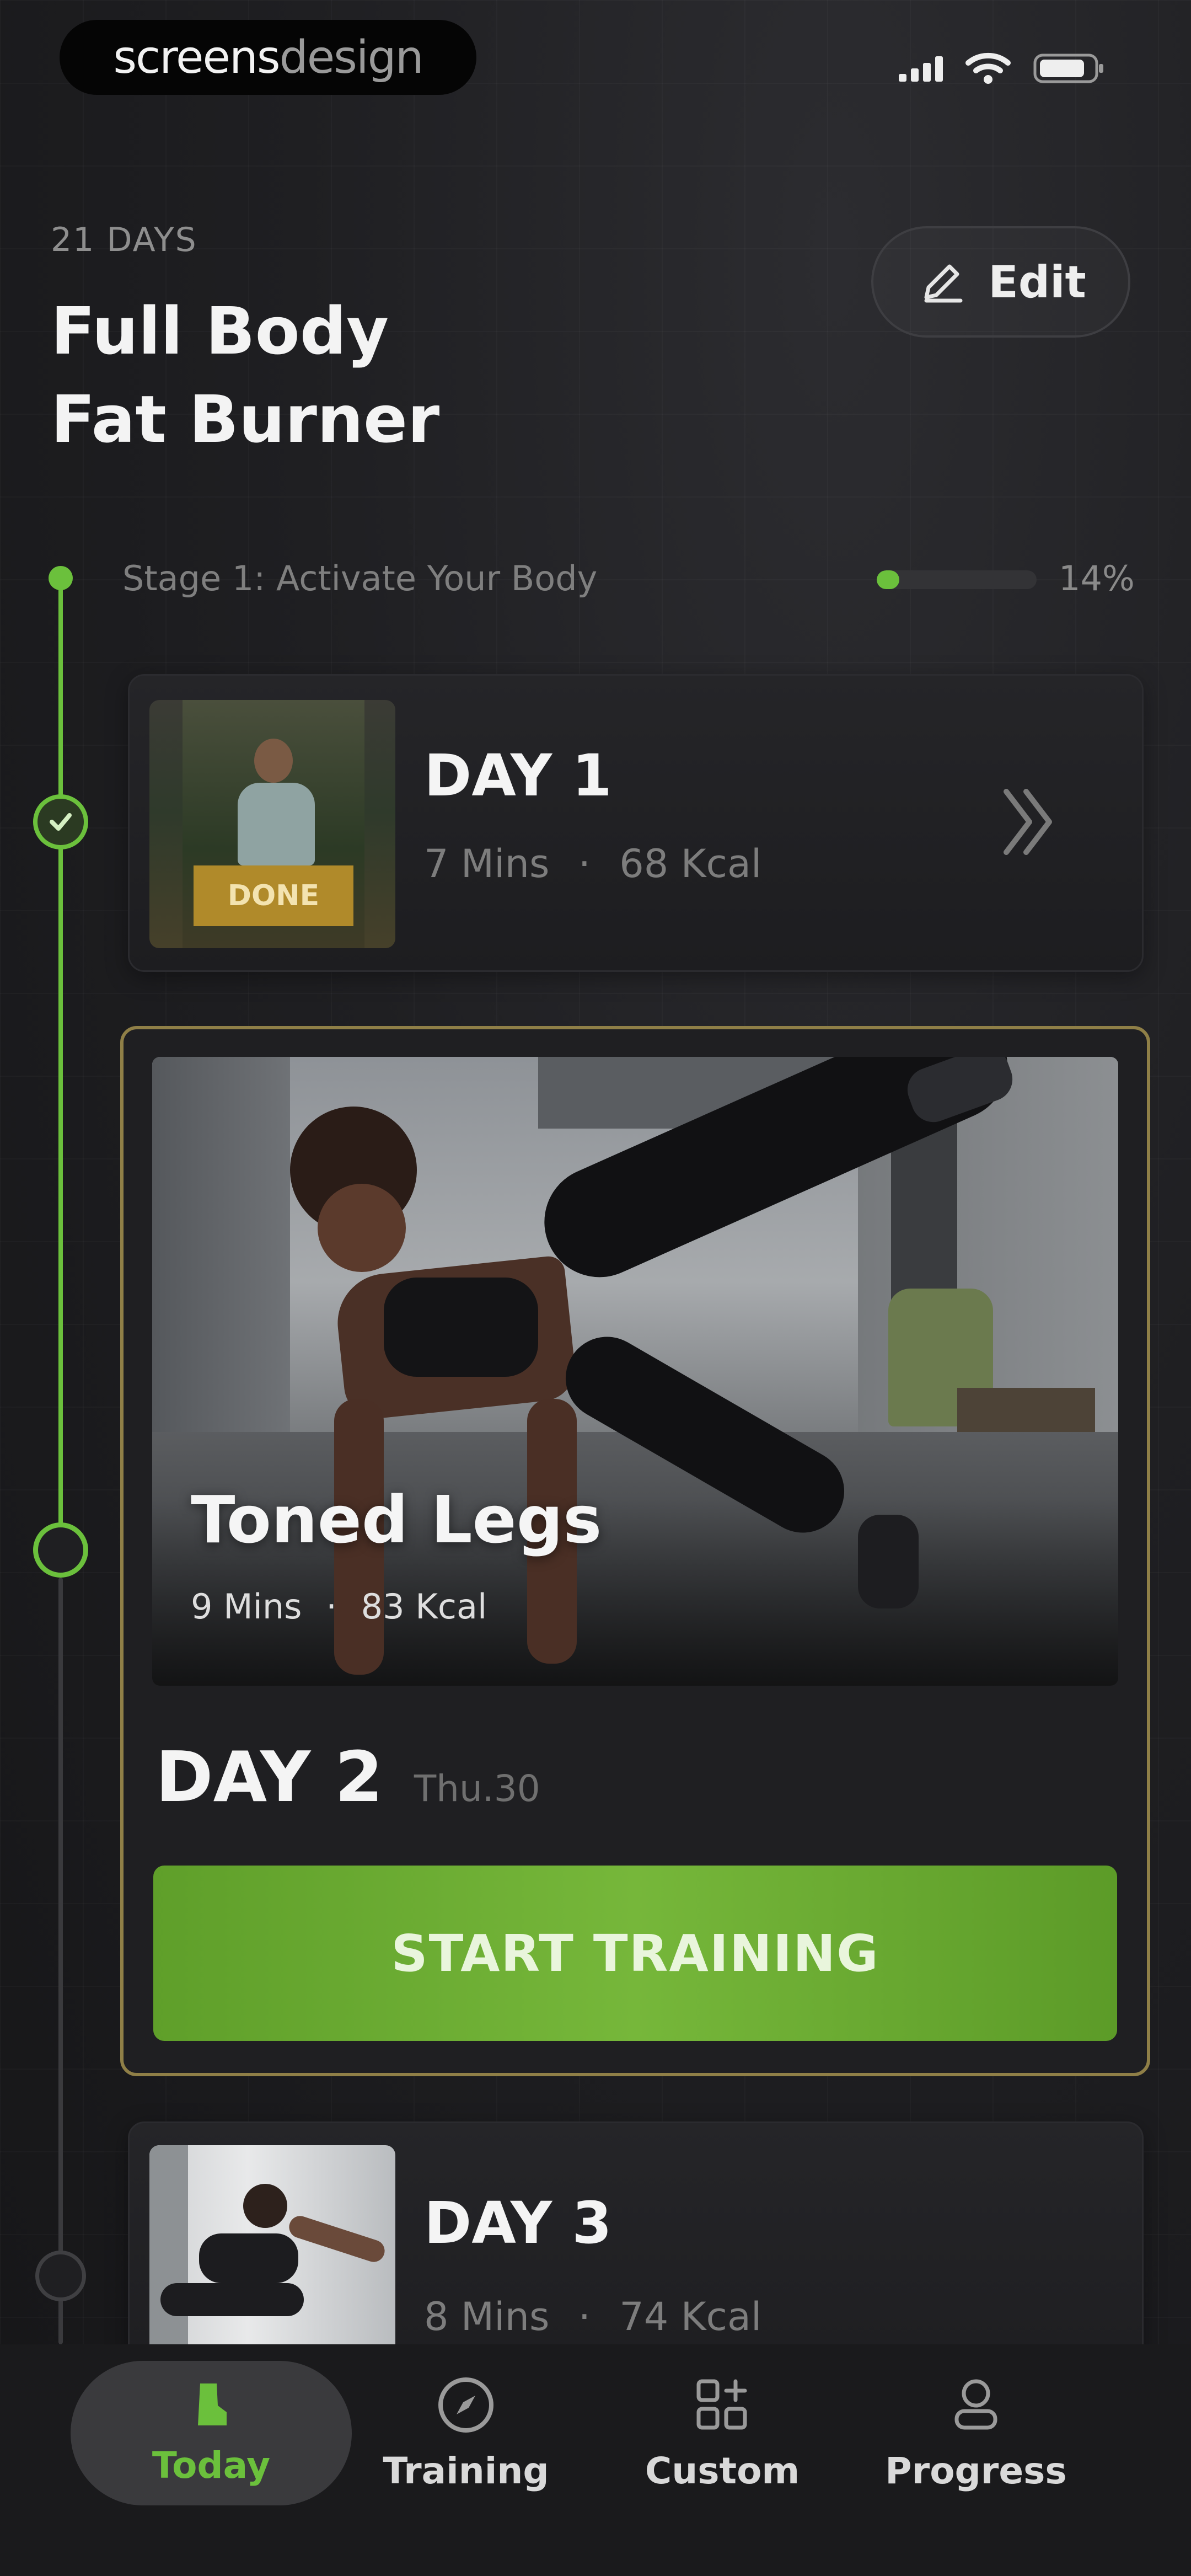  I want to click on day-2-date: Thu.30, so click(477, 1788).